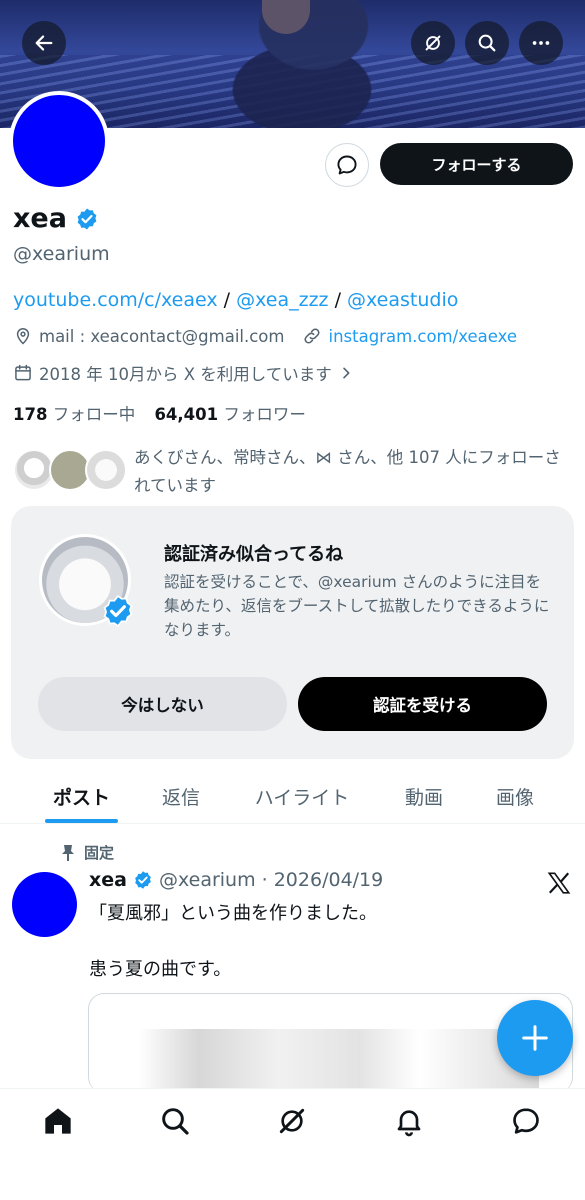  Describe the element at coordinates (58, 1121) in the screenshot. I see `home-icon` at that location.